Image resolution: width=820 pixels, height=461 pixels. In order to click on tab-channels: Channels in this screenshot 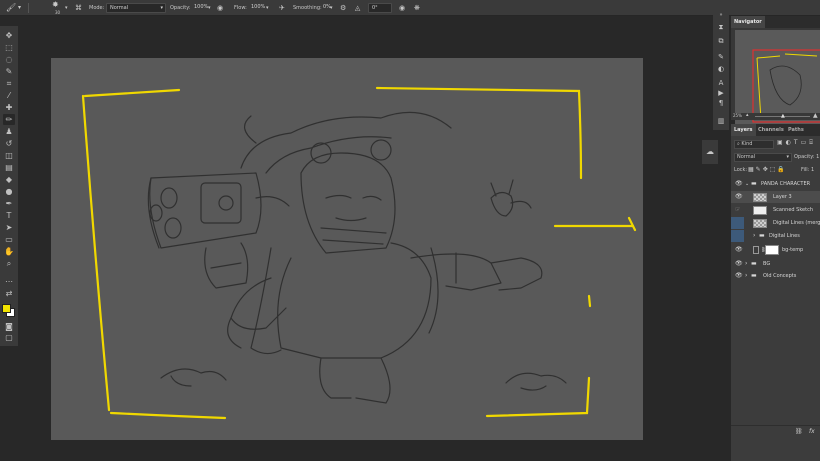, I will do `click(771, 130)`.